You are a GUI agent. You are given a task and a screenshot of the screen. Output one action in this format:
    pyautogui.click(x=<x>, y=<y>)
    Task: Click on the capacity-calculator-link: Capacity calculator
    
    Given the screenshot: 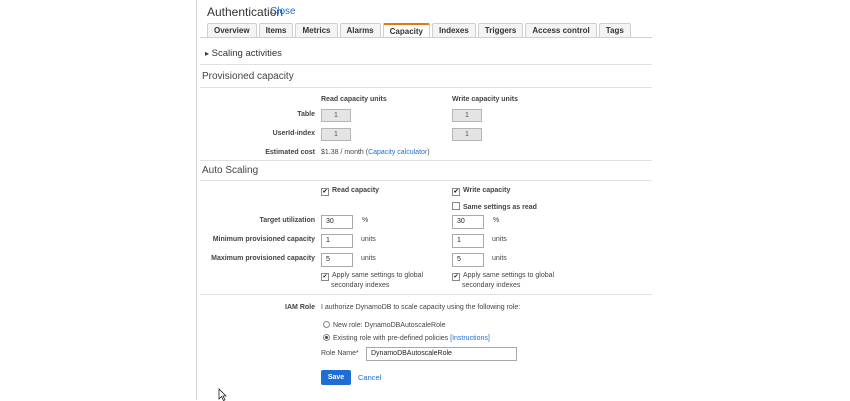 What is the action you would take?
    pyautogui.click(x=397, y=152)
    